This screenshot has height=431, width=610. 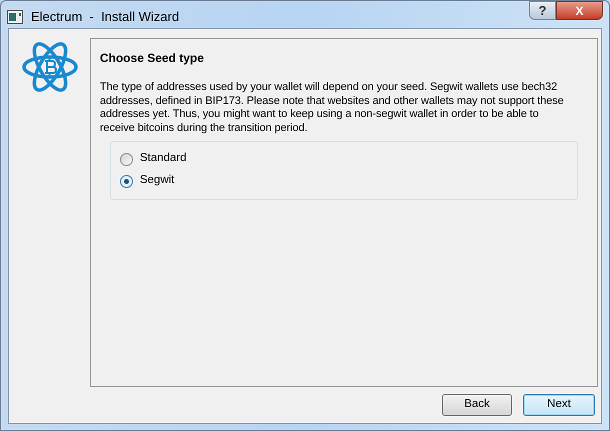 I want to click on help-button: ?, so click(x=542, y=10).